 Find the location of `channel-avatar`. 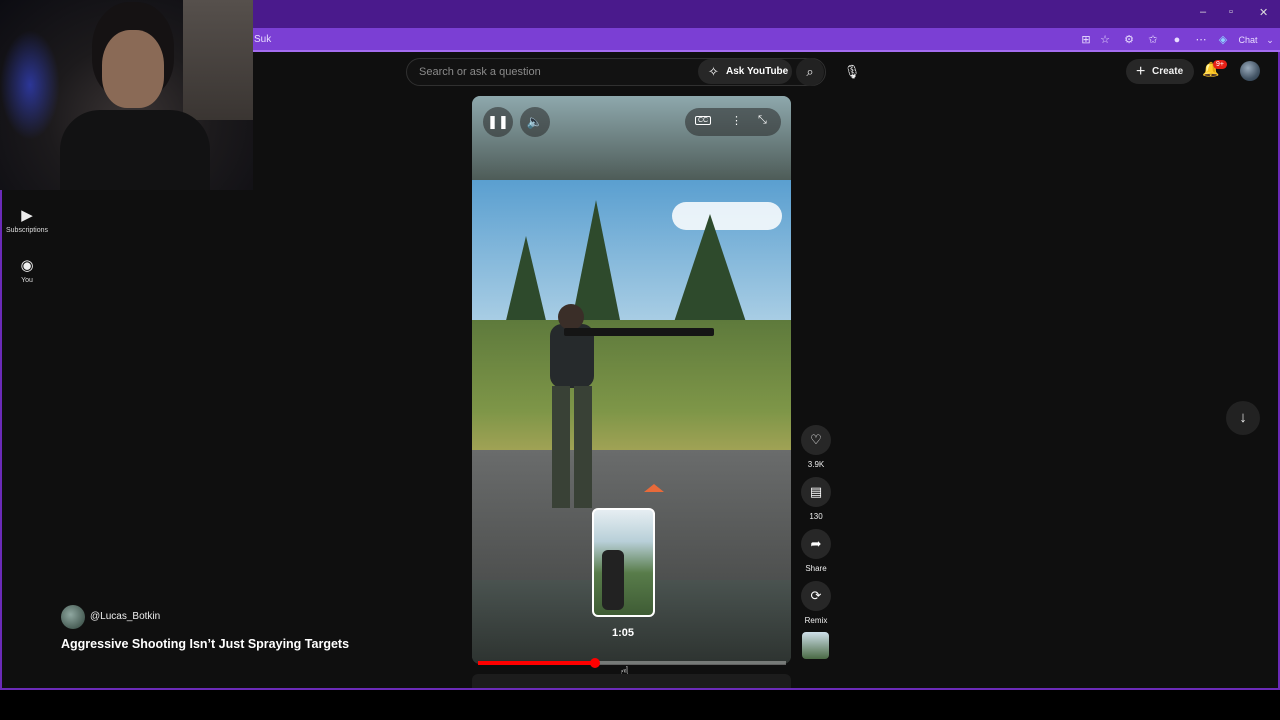

channel-avatar is located at coordinates (73, 617).